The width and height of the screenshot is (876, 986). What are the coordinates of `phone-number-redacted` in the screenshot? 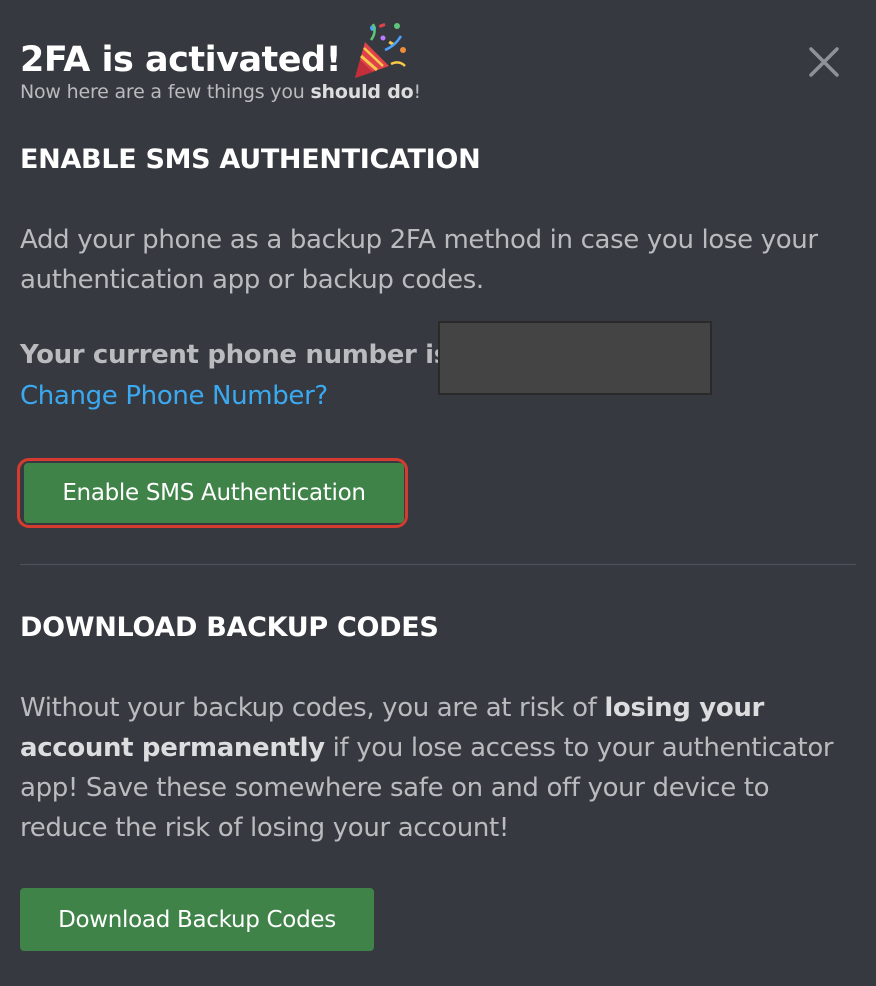 It's located at (575, 358).